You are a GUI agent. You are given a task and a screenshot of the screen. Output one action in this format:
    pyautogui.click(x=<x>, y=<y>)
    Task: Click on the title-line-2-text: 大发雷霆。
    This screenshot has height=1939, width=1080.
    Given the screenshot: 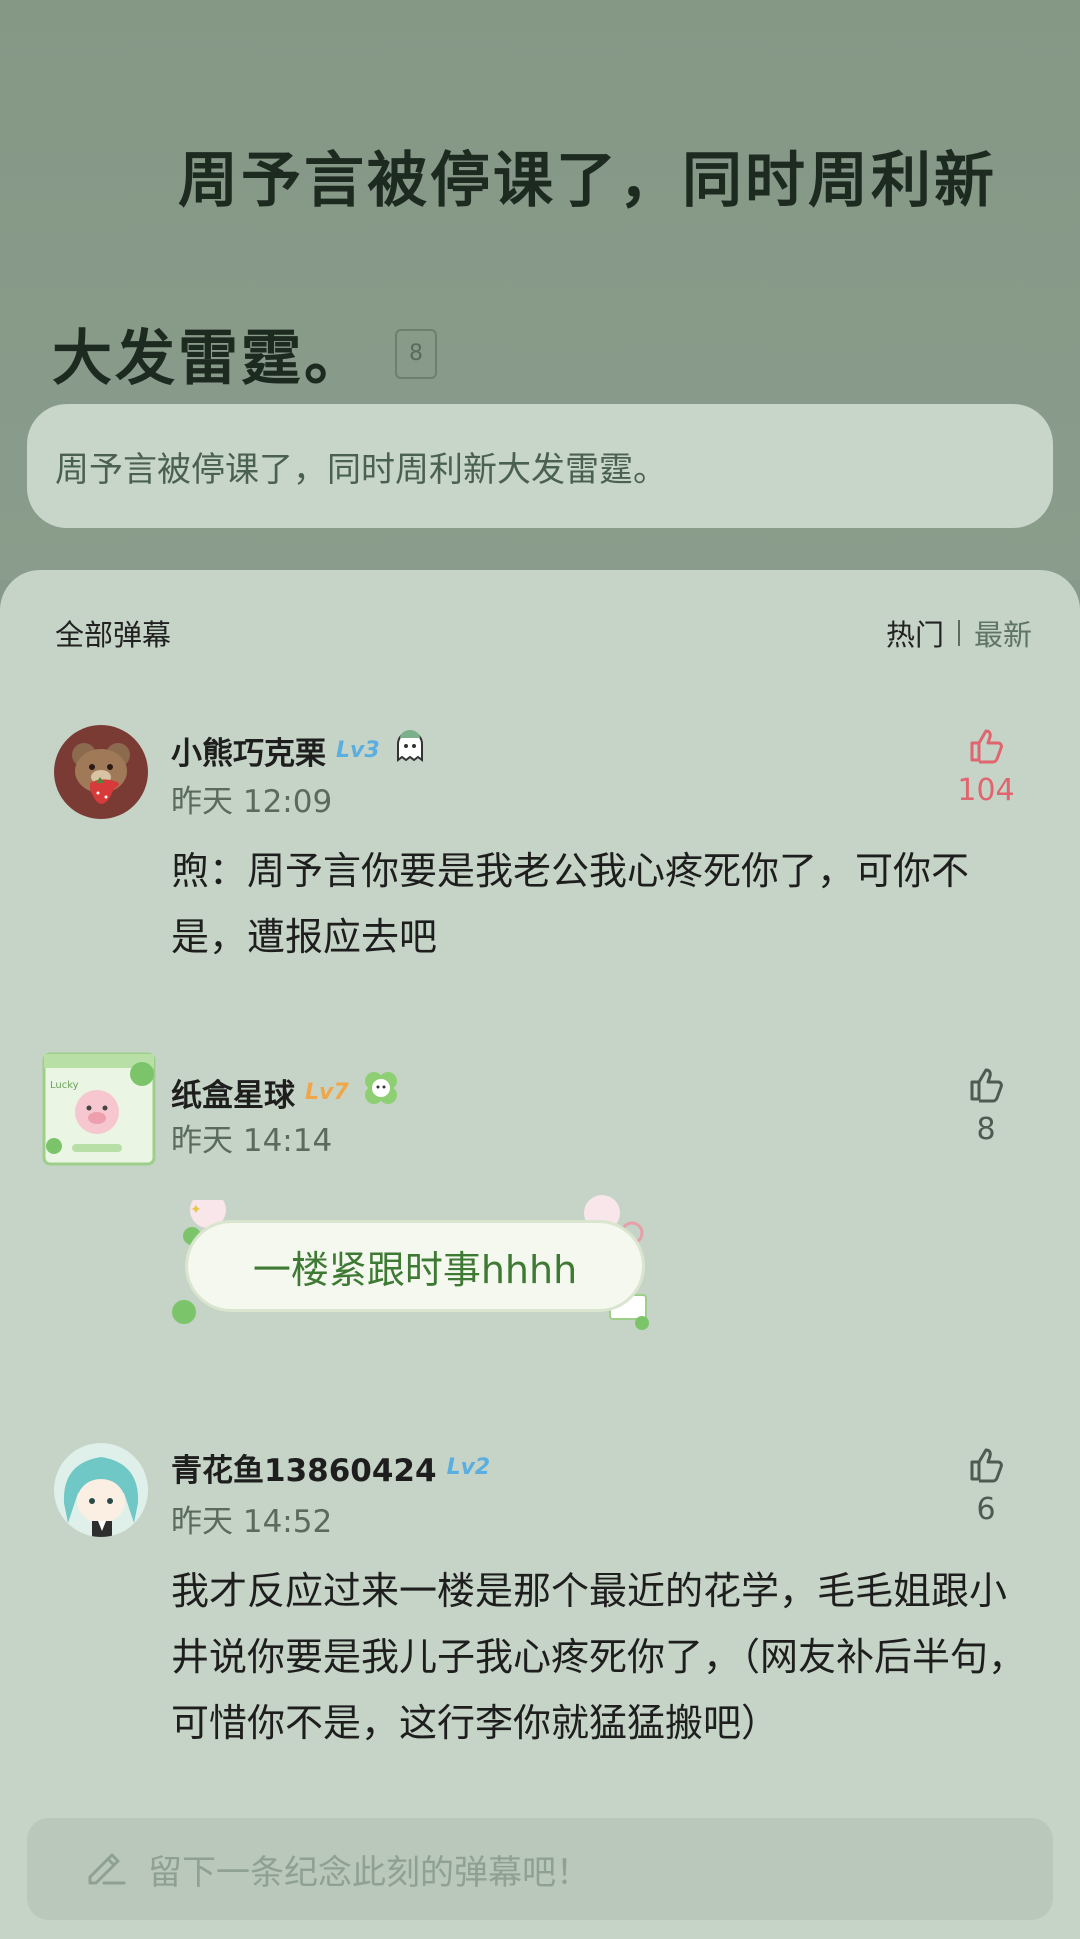 What is the action you would take?
    pyautogui.click(x=209, y=359)
    